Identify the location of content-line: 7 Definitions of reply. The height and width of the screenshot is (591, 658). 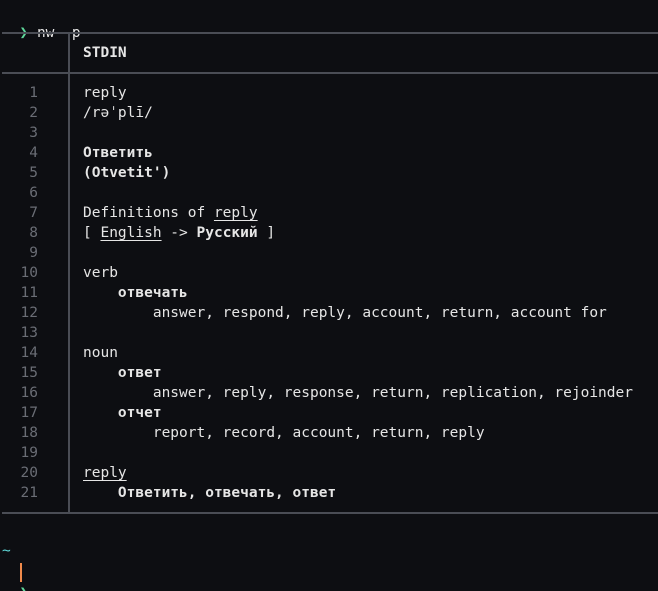
(329, 213).